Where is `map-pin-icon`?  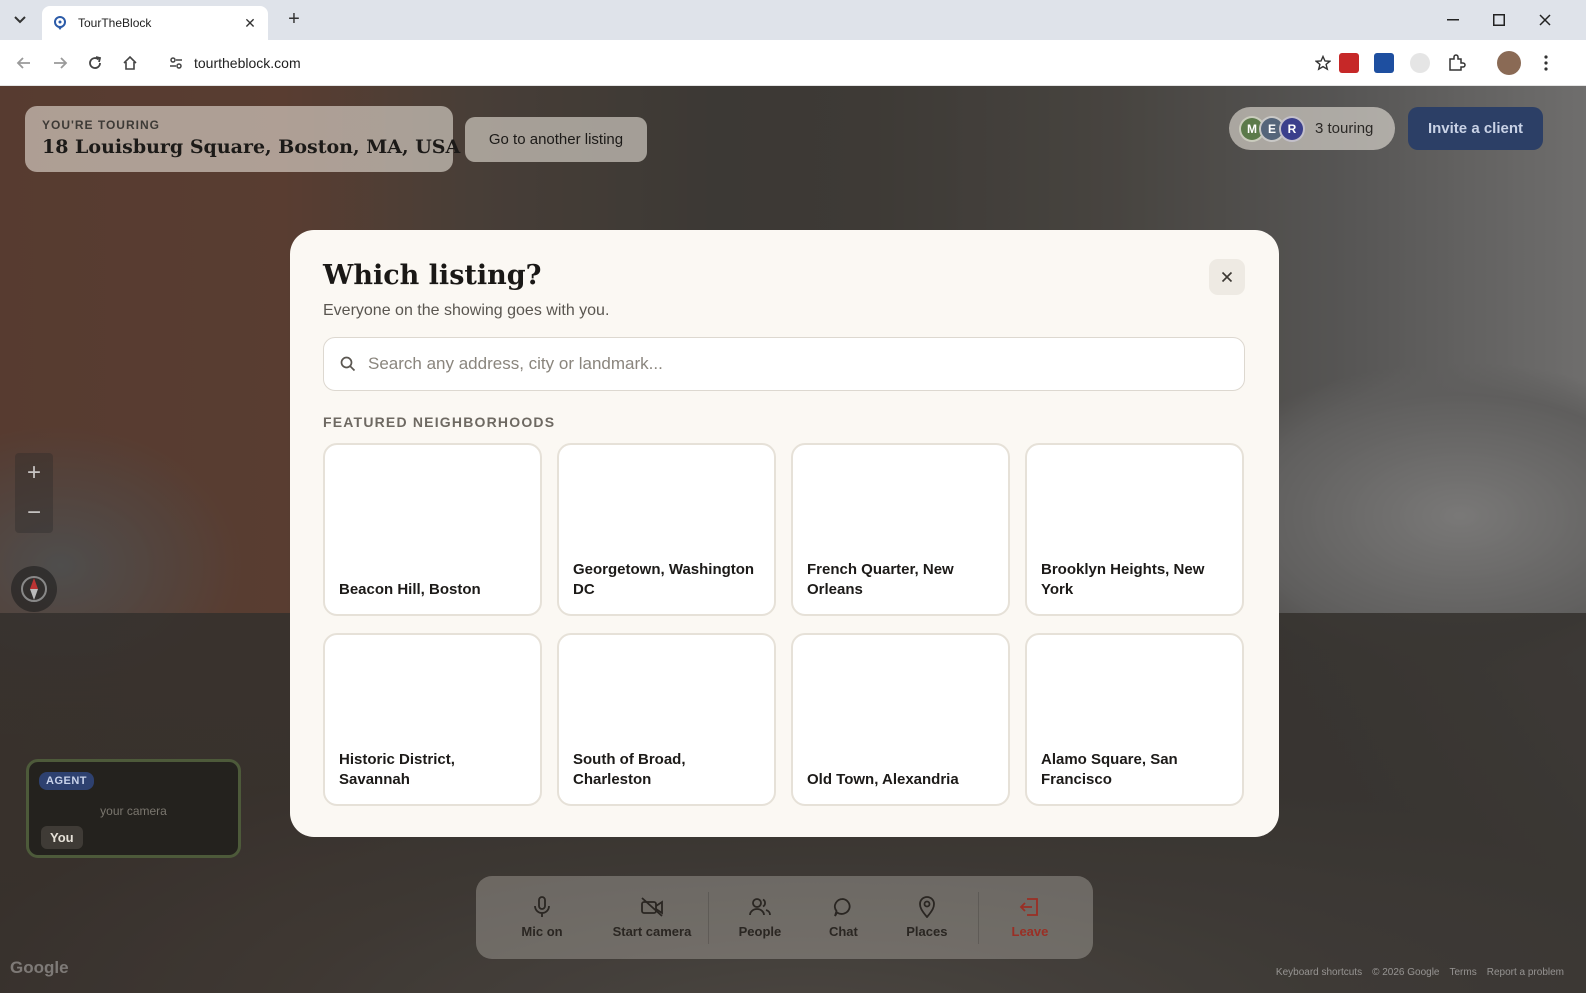
map-pin-icon is located at coordinates (926, 907).